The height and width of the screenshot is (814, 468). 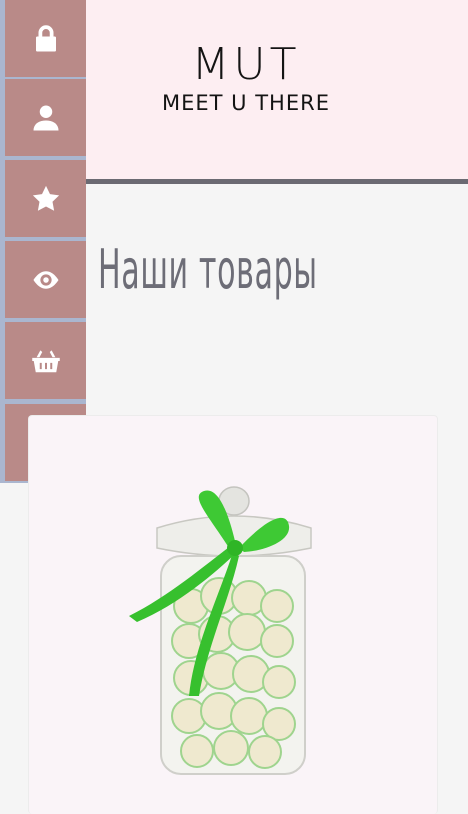 I want to click on sidebar-item-lock, so click(x=45, y=38).